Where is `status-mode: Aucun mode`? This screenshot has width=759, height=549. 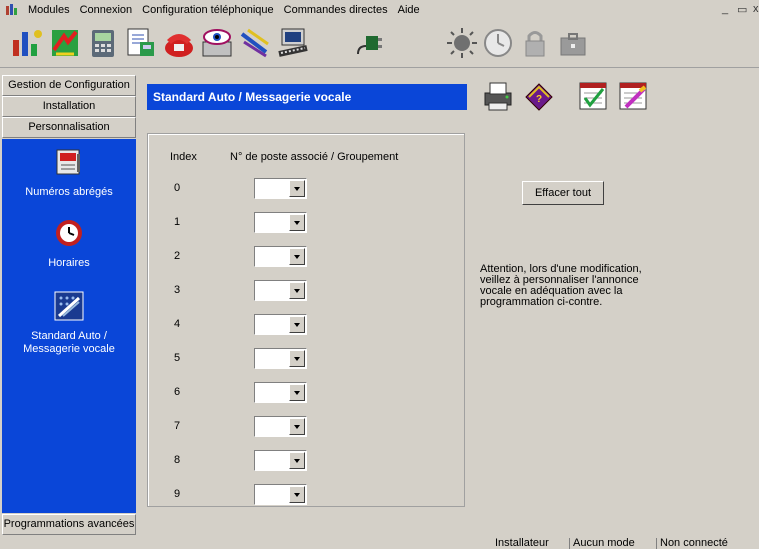 status-mode: Aucun mode is located at coordinates (612, 543).